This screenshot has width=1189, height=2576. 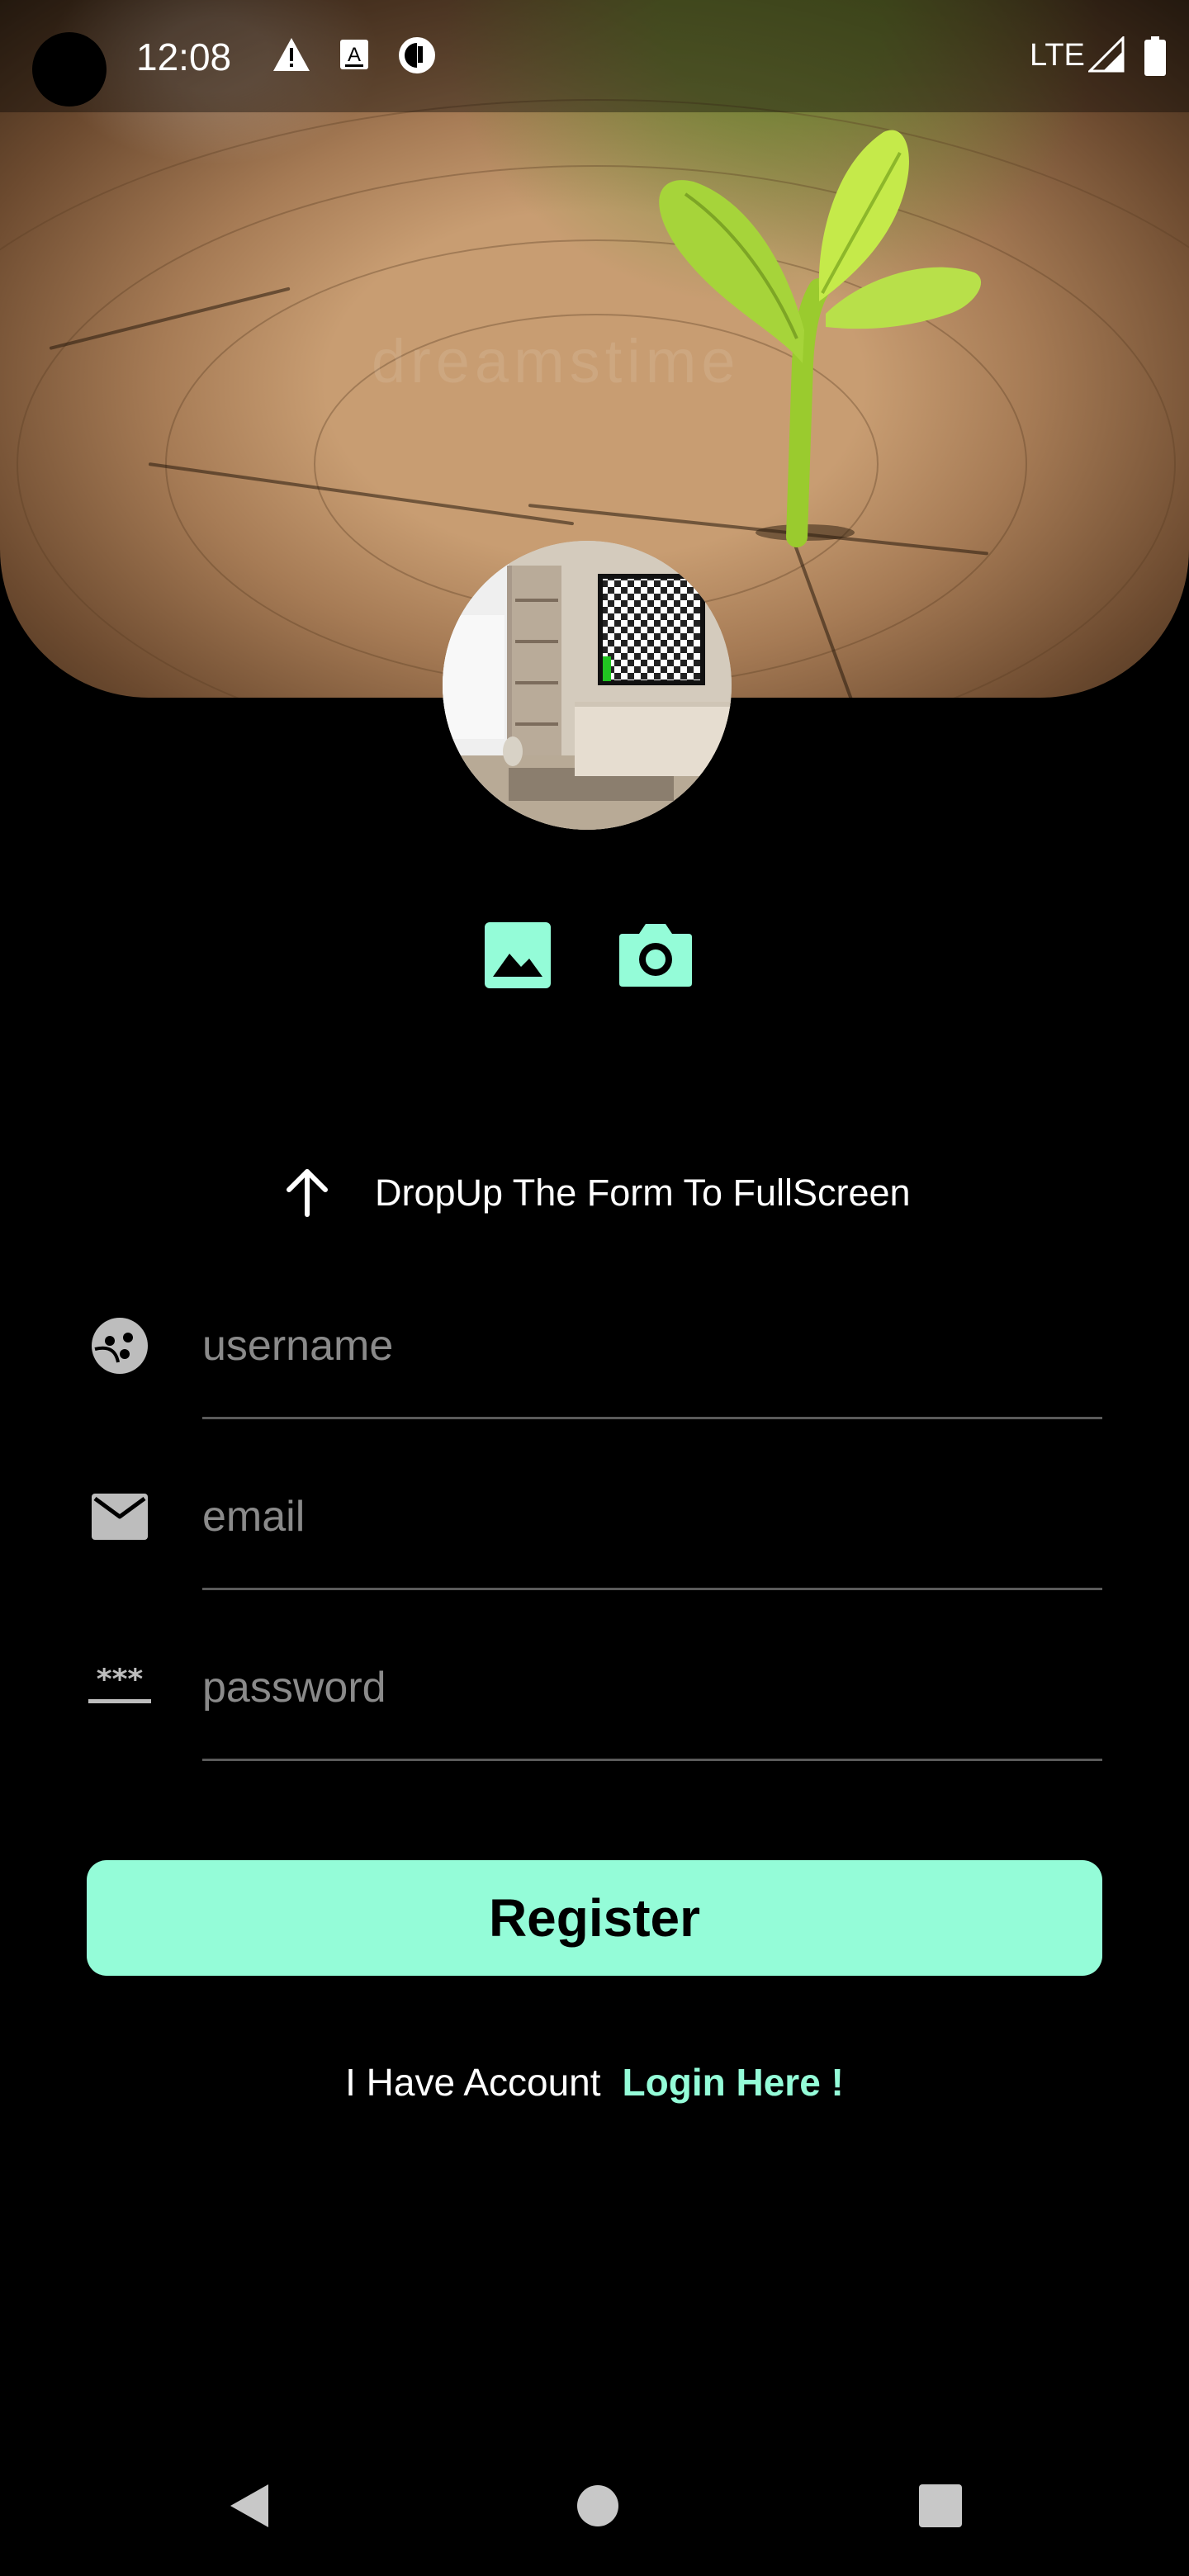 What do you see at coordinates (120, 1346) in the screenshot?
I see `face-icon` at bounding box center [120, 1346].